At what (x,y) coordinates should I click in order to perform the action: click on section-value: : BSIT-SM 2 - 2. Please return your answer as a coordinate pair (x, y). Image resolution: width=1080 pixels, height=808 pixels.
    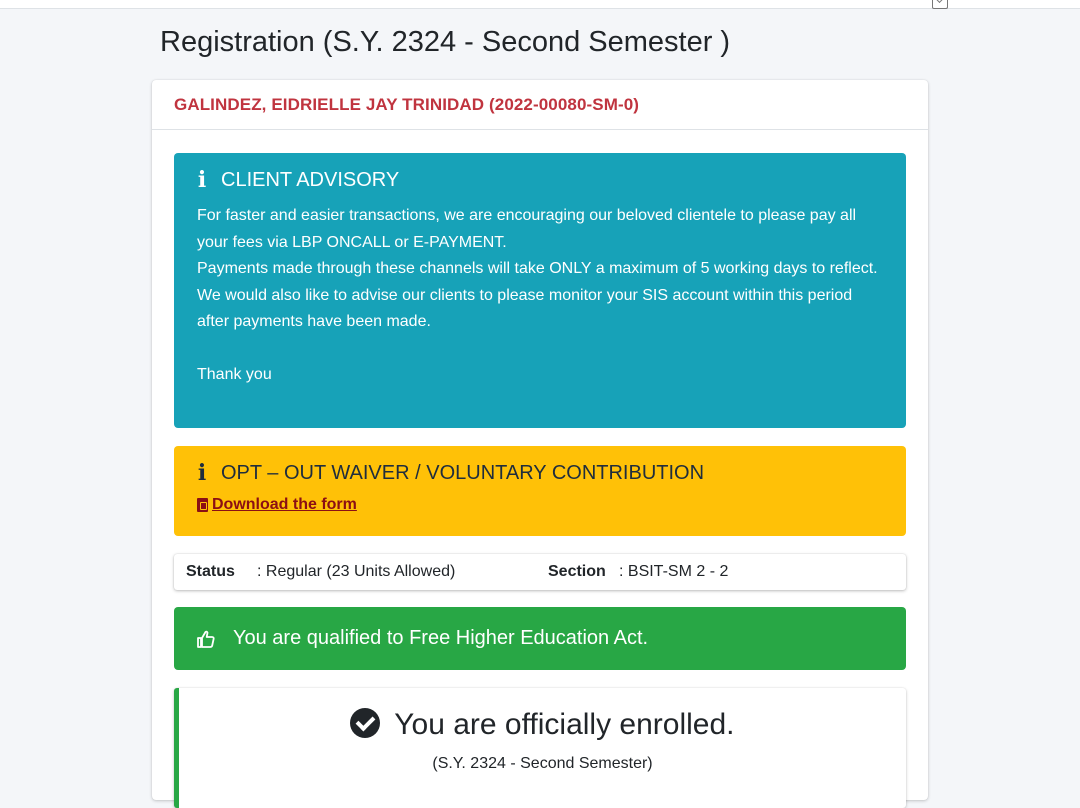
    Looking at the image, I should click on (674, 571).